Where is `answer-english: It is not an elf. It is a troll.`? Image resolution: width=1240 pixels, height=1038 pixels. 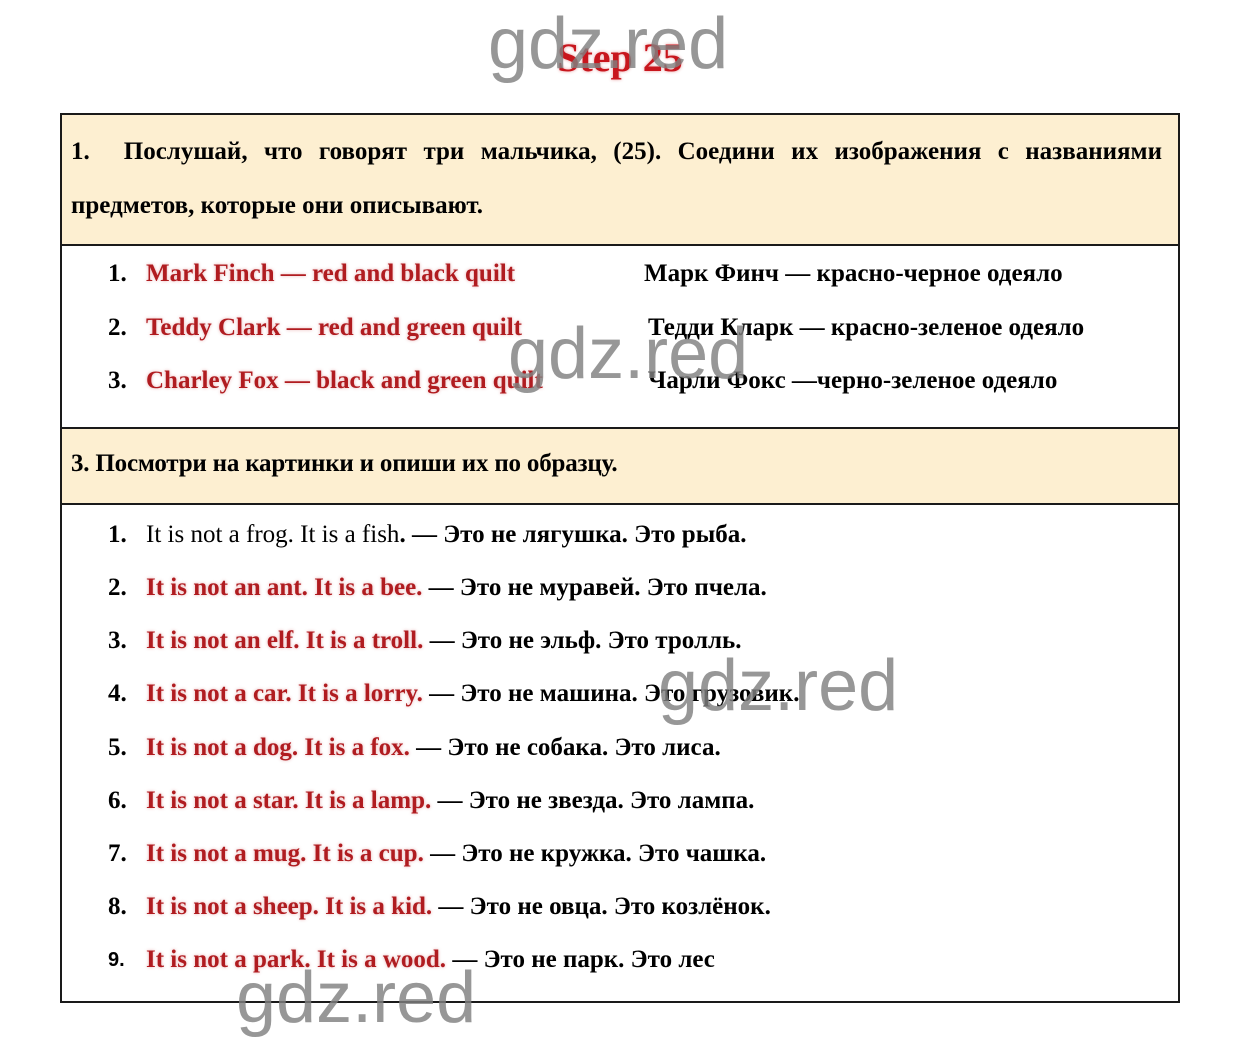 answer-english: It is not an elf. It is a troll. is located at coordinates (285, 640).